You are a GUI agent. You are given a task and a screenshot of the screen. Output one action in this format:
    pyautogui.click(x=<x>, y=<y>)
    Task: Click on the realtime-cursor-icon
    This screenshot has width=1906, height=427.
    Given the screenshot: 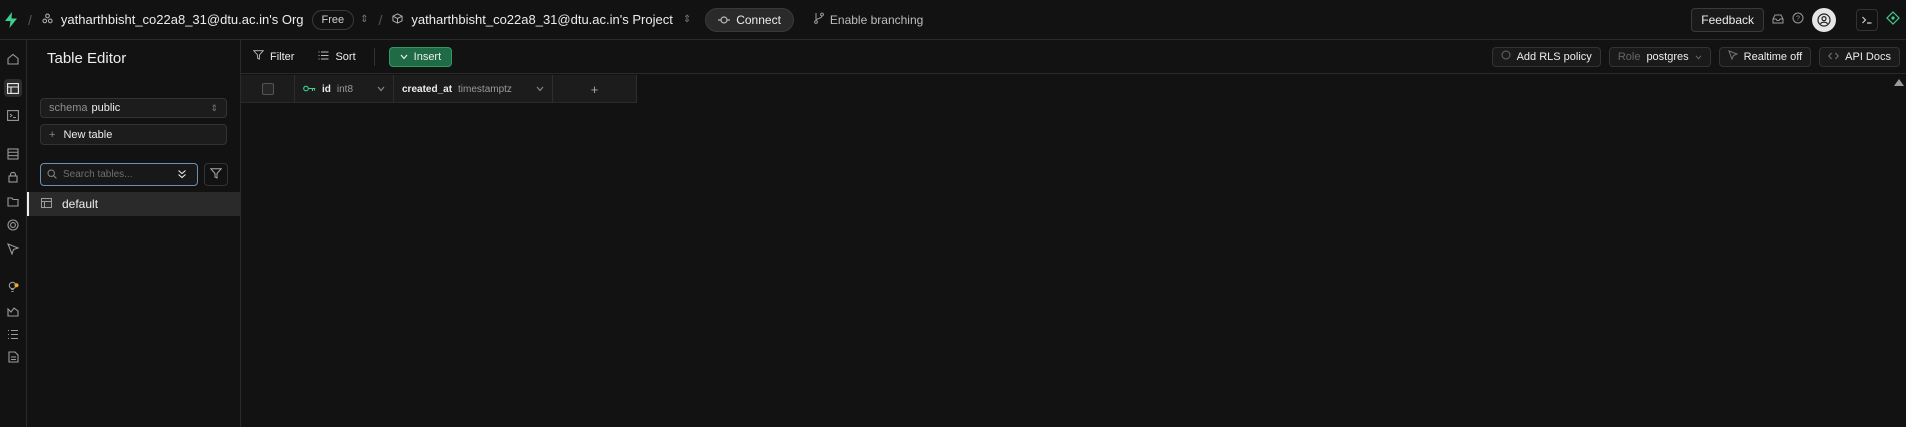 What is the action you would take?
    pyautogui.click(x=1732, y=56)
    